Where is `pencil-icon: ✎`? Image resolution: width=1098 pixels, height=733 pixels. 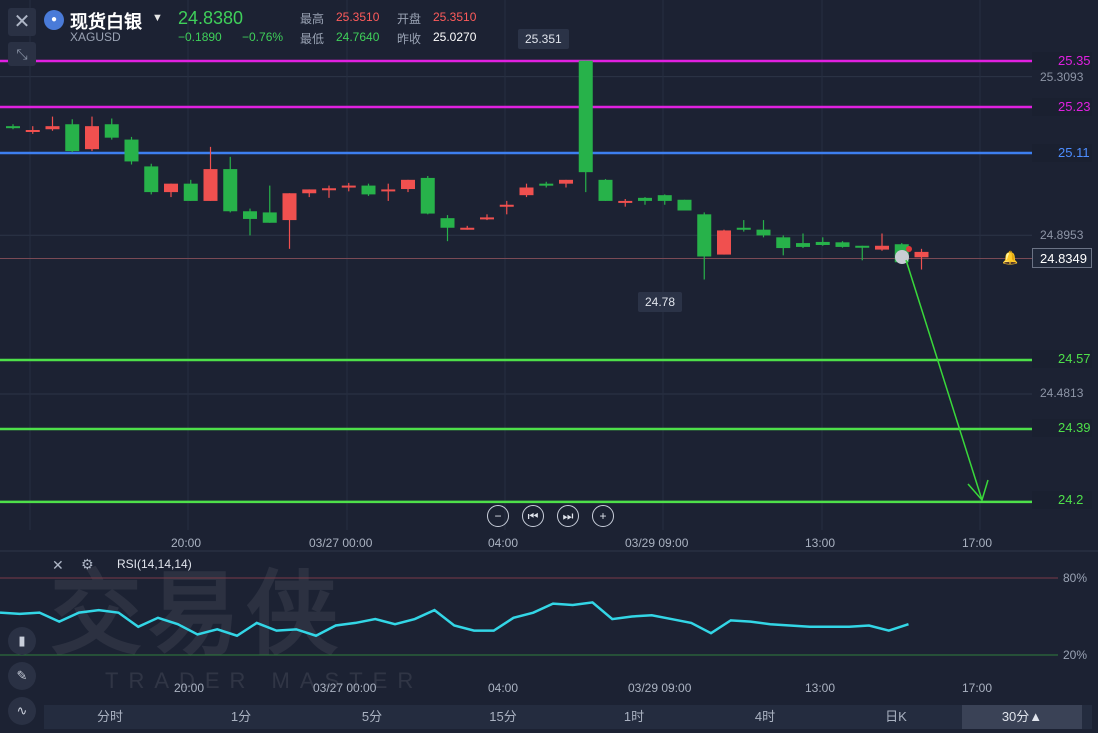 pencil-icon: ✎ is located at coordinates (22, 675).